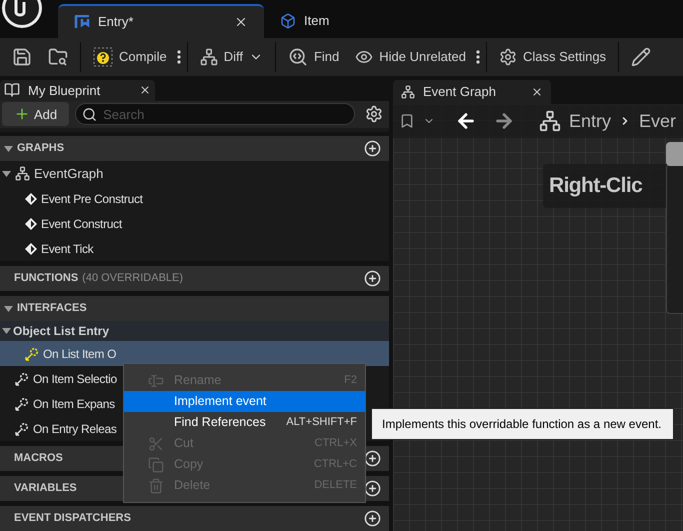 The width and height of the screenshot is (683, 531). Describe the element at coordinates (72, 518) in the screenshot. I see `section-title: EVENT DISPATCHERS` at that location.